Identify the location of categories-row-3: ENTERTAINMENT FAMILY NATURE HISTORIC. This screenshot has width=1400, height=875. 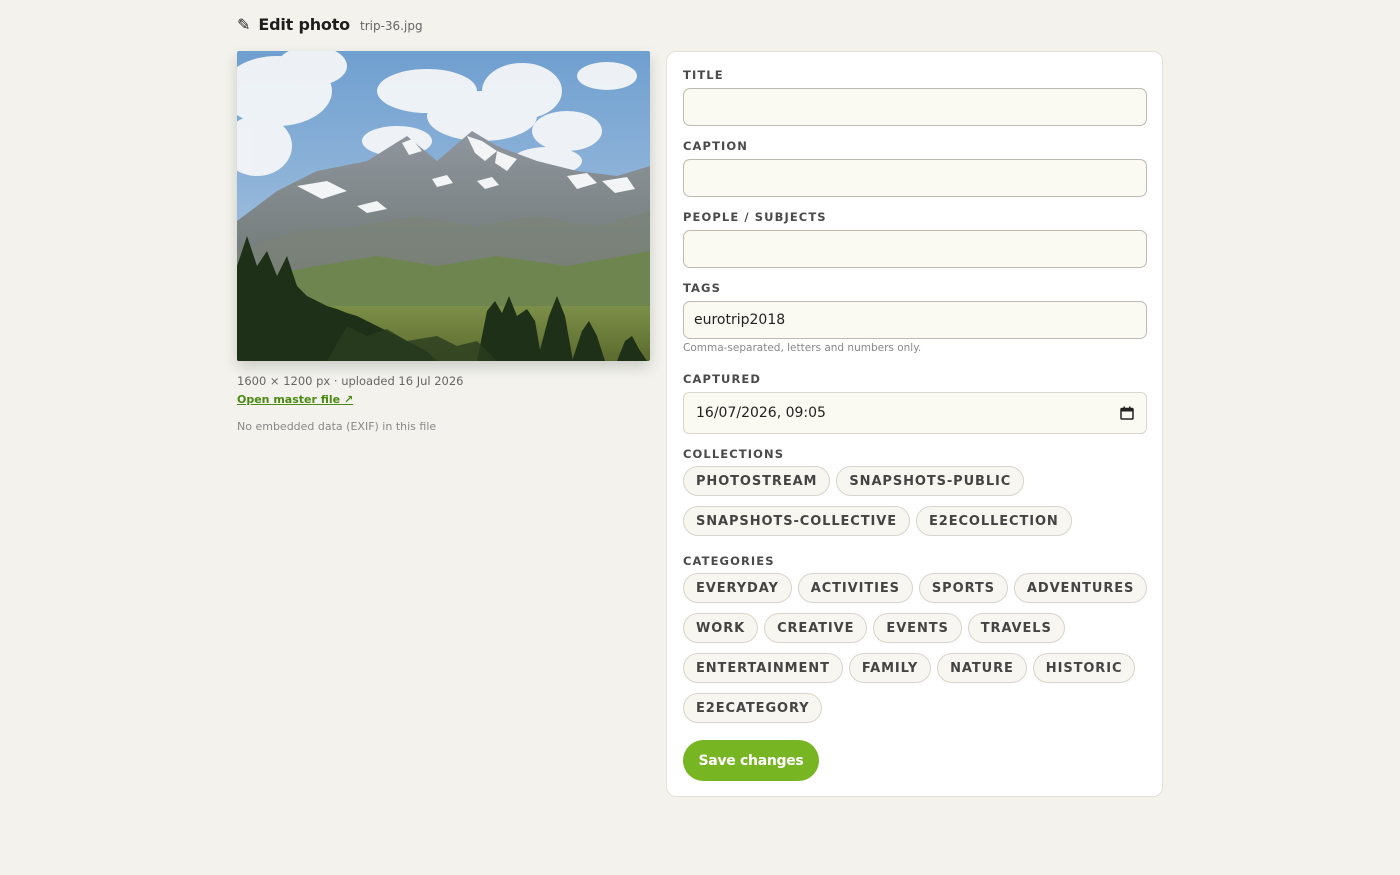
(909, 668).